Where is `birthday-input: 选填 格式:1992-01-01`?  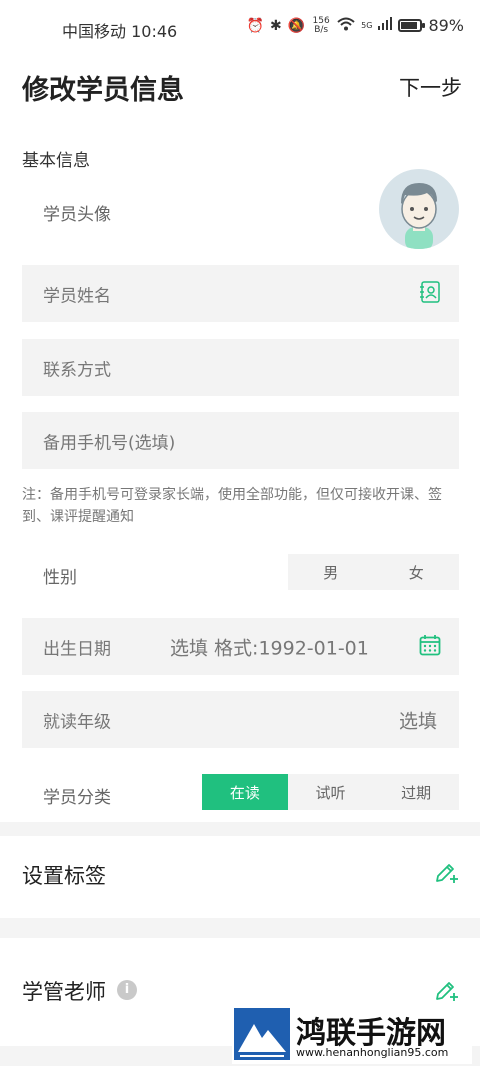
birthday-input: 选填 格式:1992-01-01 is located at coordinates (269, 646).